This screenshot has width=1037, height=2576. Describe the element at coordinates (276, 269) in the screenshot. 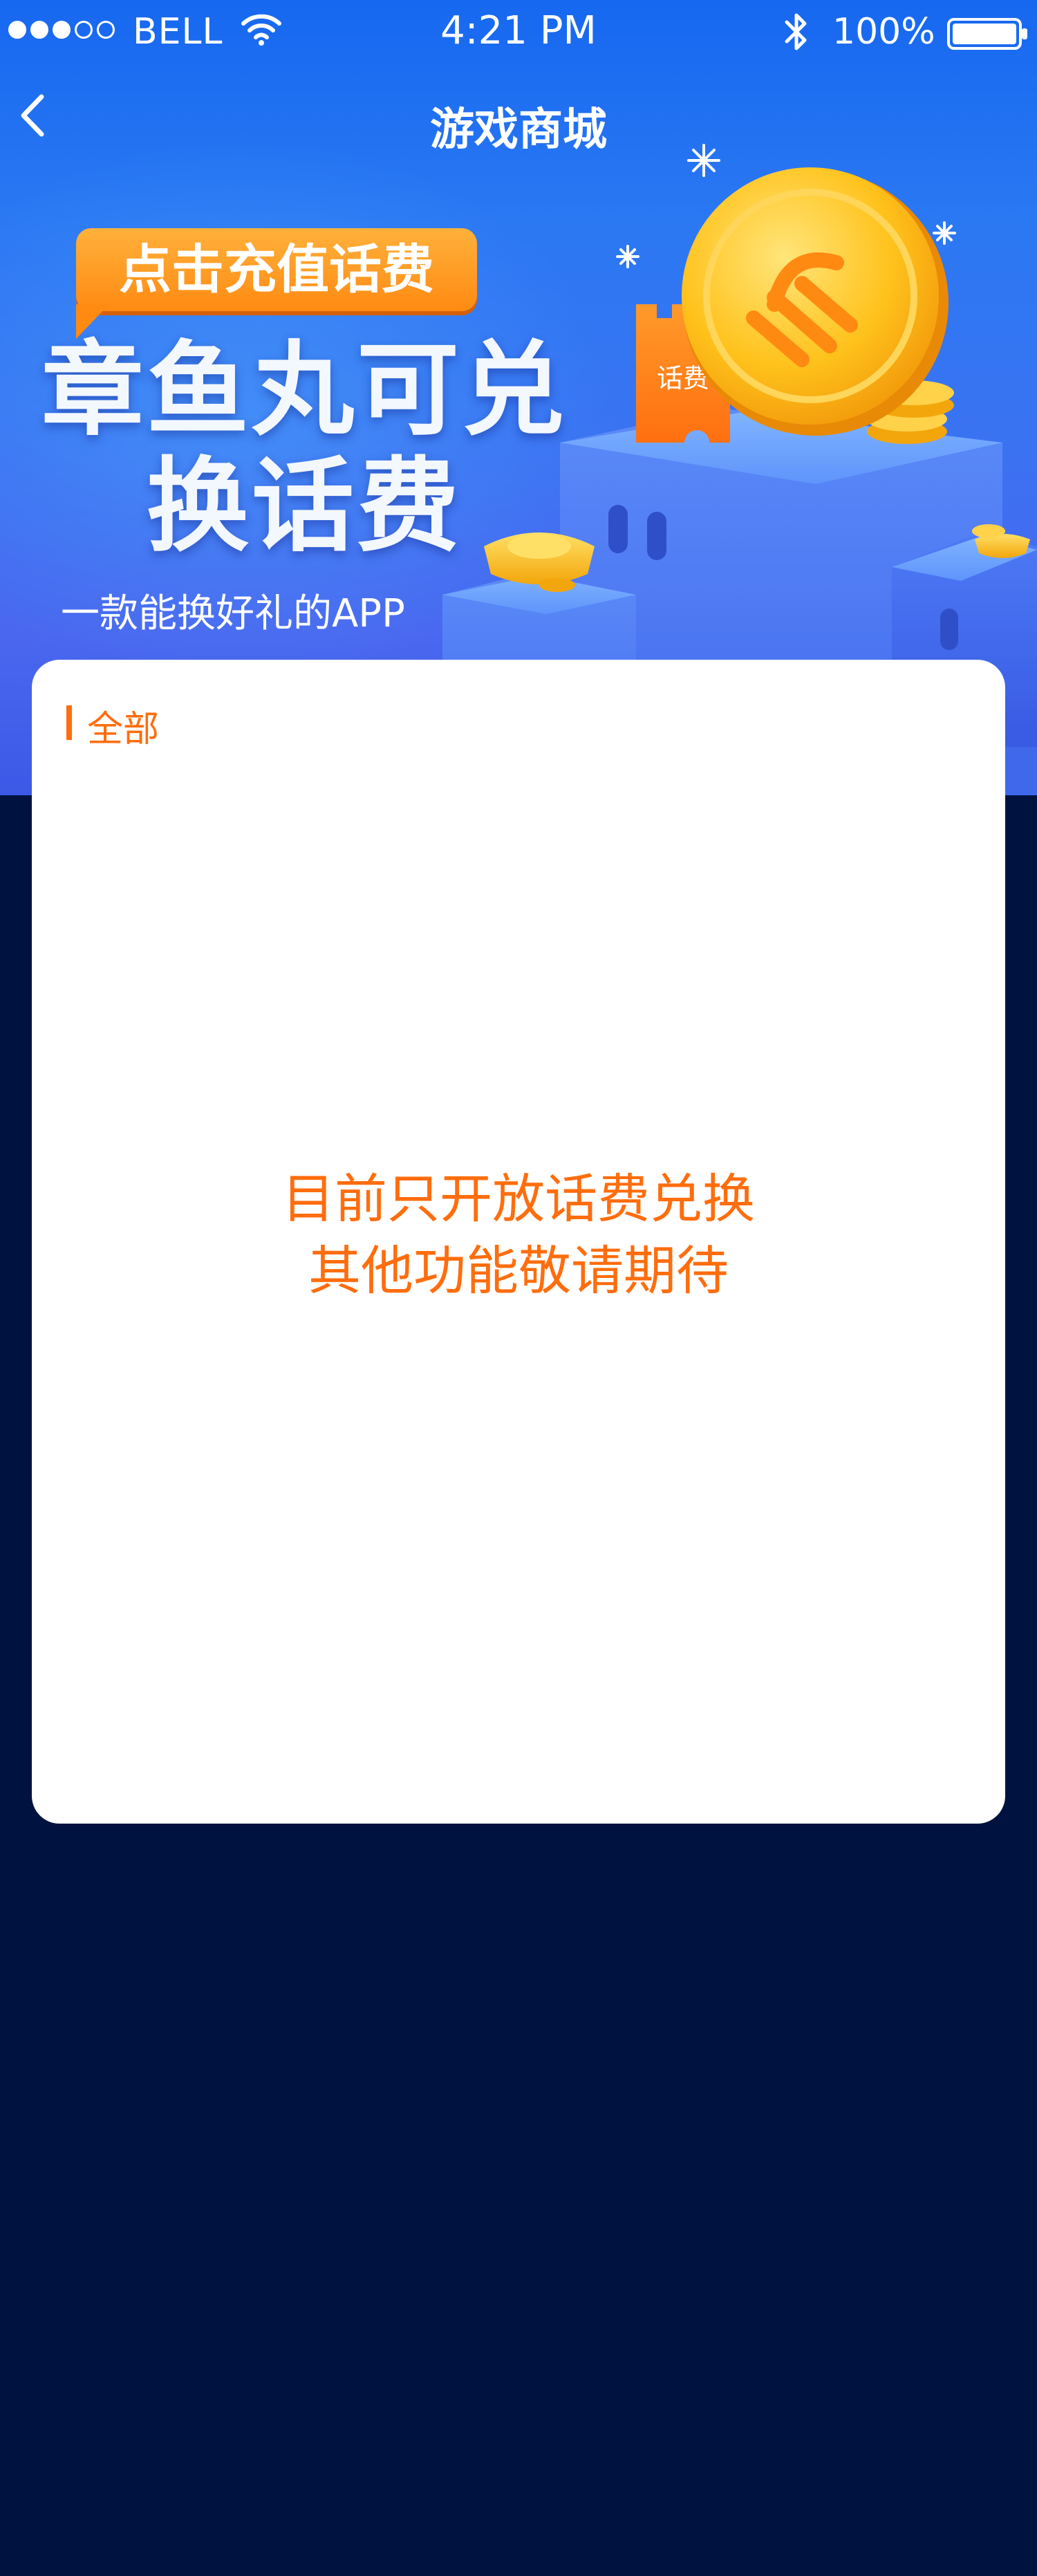

I see `recharge-promo-button: 点击充值话费` at that location.